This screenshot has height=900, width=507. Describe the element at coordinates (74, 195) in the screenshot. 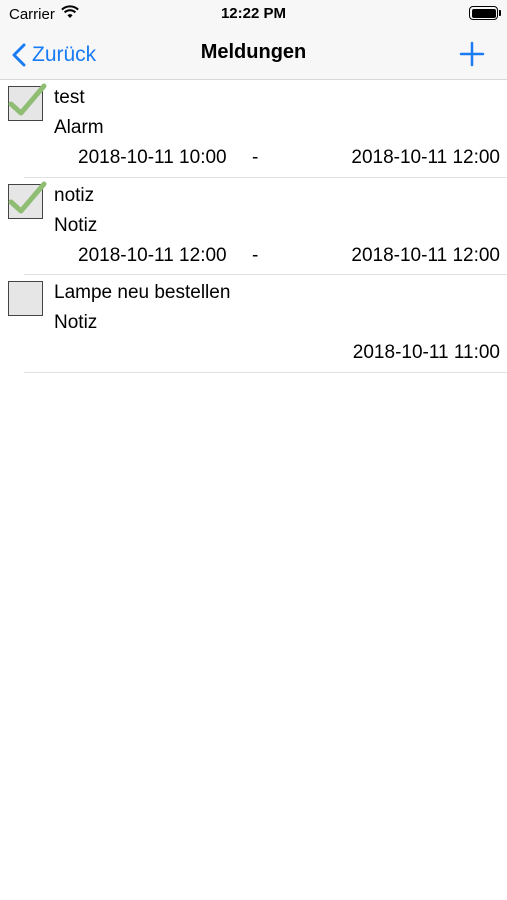

I see `item-title: notiz` at that location.